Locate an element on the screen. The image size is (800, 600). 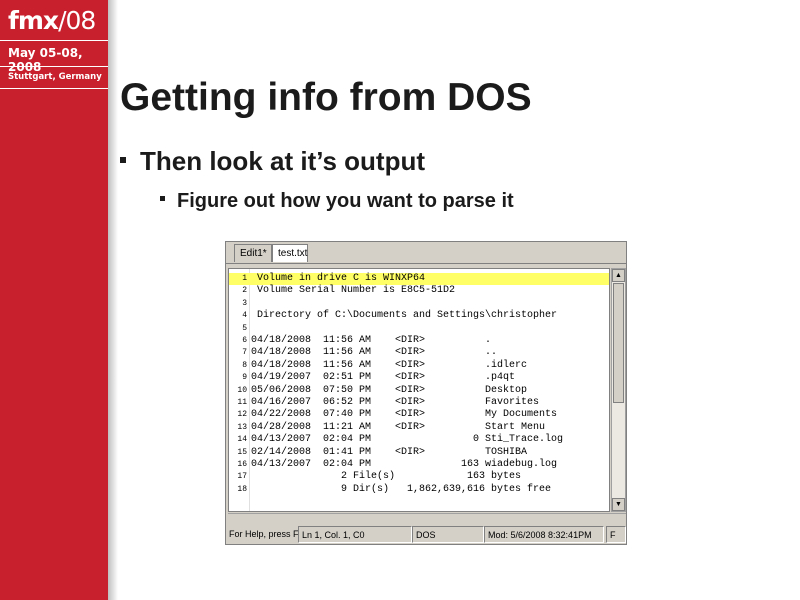
tab-edit1: Edit1* is located at coordinates (253, 253).